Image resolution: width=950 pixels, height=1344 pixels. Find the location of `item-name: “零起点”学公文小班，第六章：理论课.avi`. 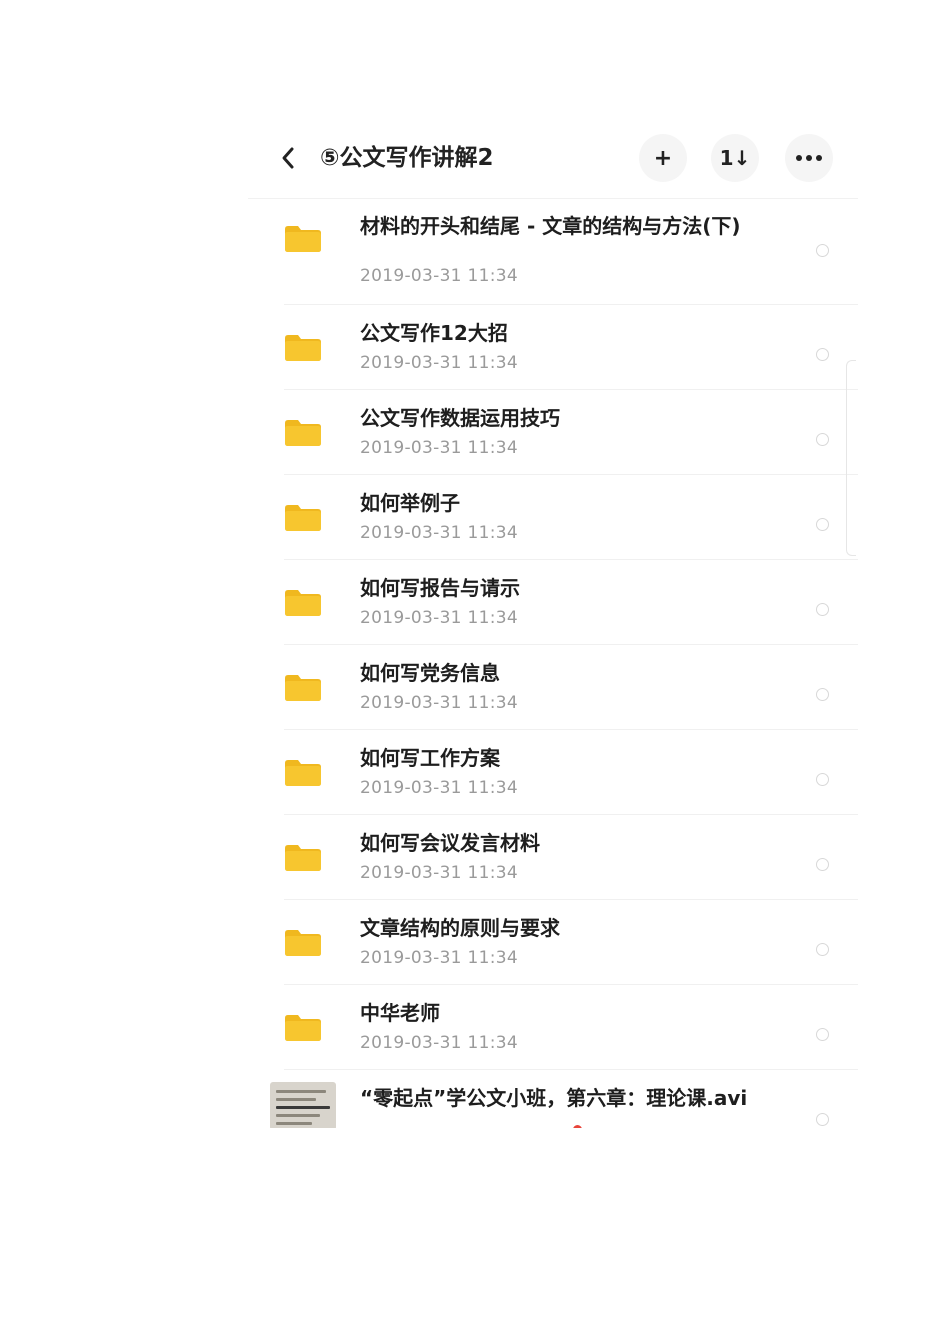

item-name: “零起点”学公文小班，第六章：理论课.avi is located at coordinates (554, 1098).